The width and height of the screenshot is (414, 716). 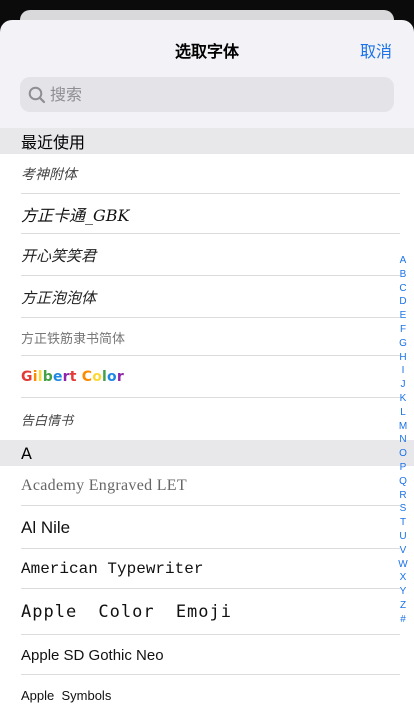 What do you see at coordinates (403, 454) in the screenshot?
I see `index-letter: O` at bounding box center [403, 454].